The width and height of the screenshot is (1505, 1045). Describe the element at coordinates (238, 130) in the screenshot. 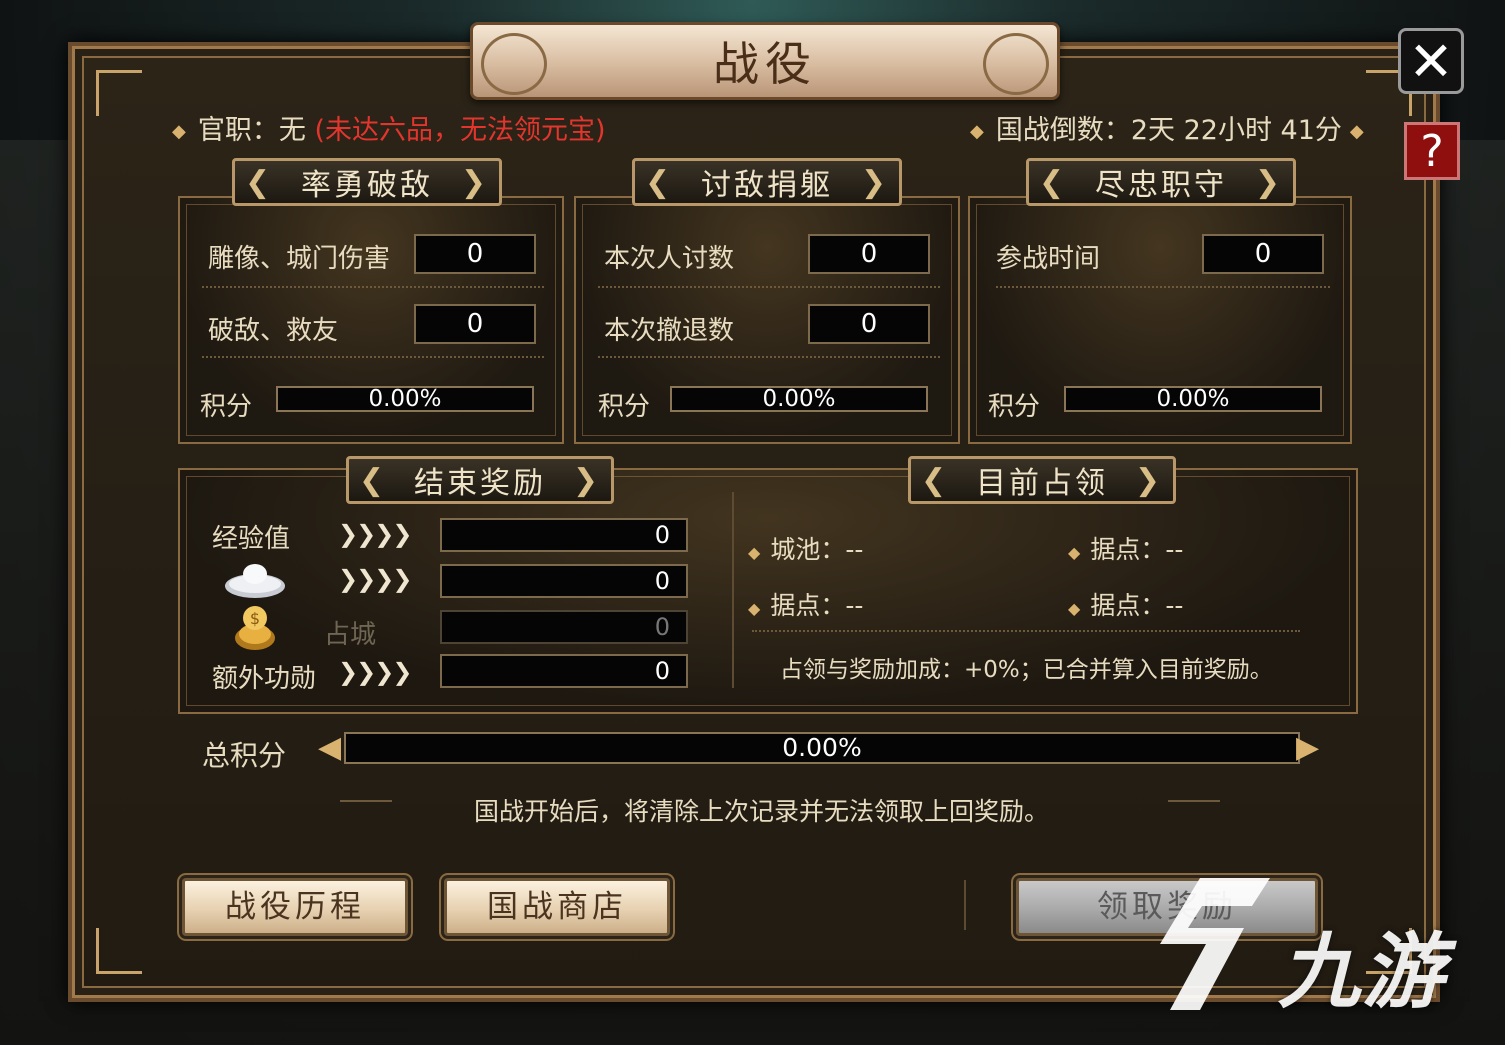

I see `rank-label: 官职：` at that location.